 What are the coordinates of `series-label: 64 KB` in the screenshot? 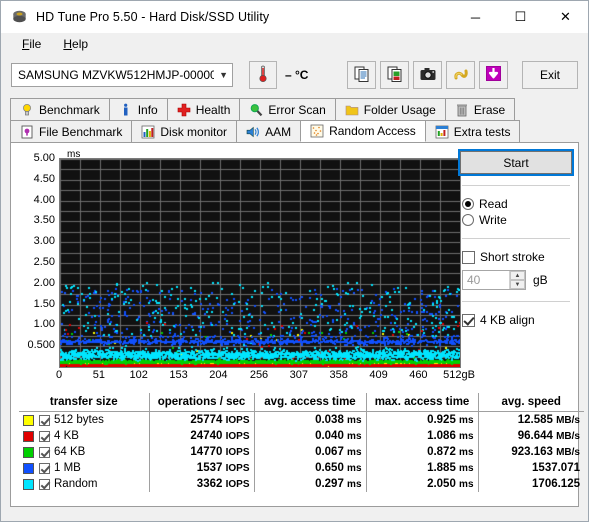 It's located at (70, 452).